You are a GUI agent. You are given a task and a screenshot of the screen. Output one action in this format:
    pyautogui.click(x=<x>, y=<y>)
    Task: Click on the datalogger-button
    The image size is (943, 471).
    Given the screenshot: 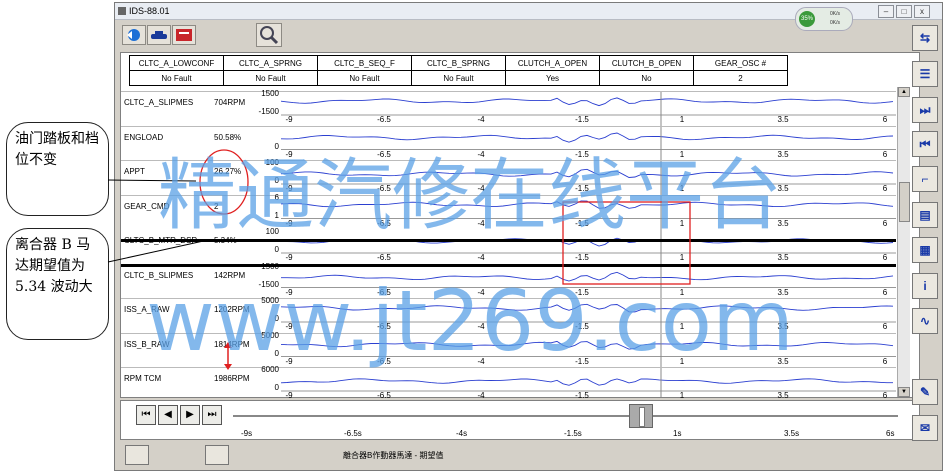 What is the action you would take?
    pyautogui.click(x=269, y=35)
    